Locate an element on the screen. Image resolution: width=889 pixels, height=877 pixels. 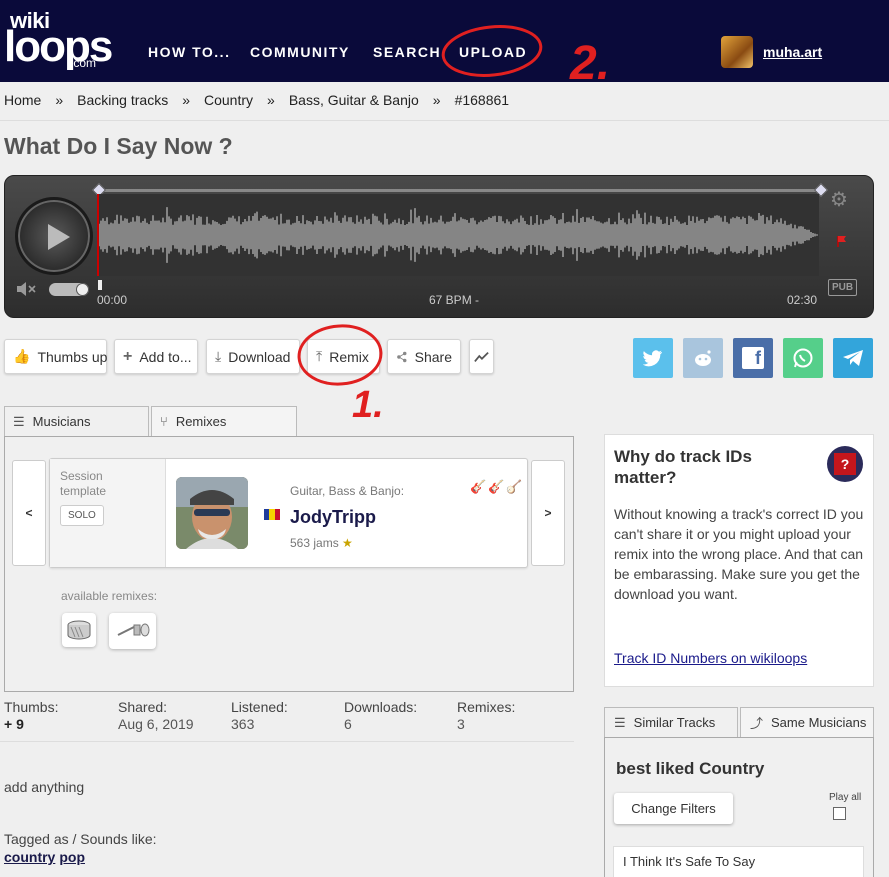
similar-track-name: I Think It's Safe To Say is located at coordinates (689, 861).